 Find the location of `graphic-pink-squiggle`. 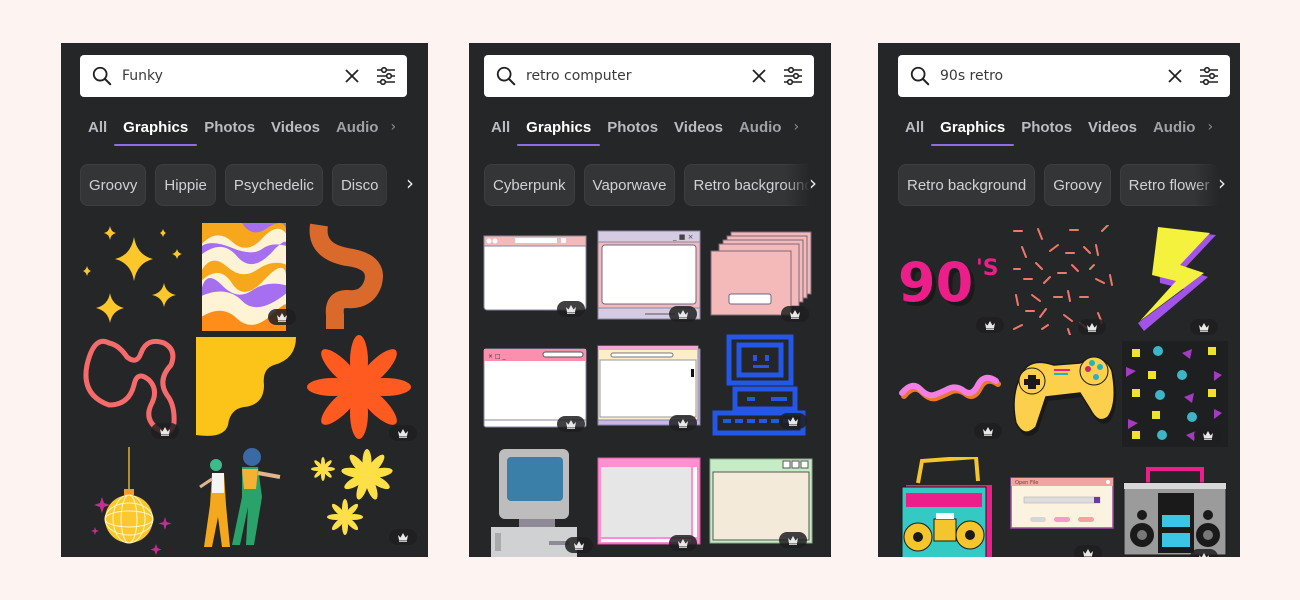

graphic-pink-squiggle is located at coordinates (953, 397).